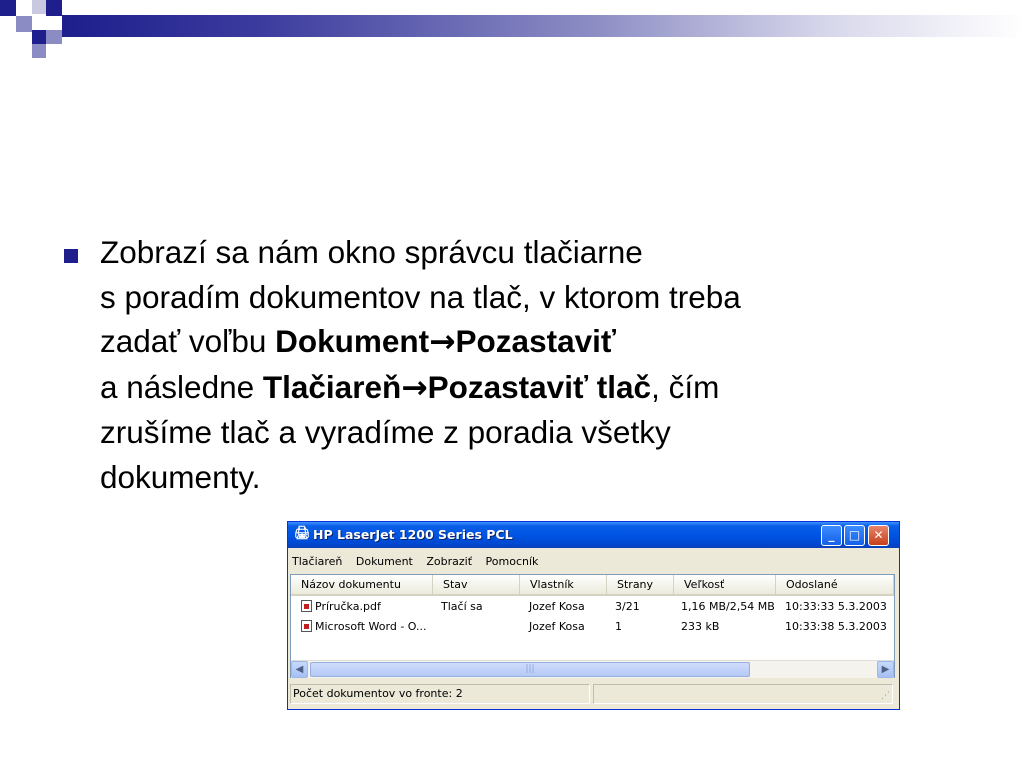  What do you see at coordinates (188, 341) in the screenshot?
I see `text-span: zadať voľbu` at bounding box center [188, 341].